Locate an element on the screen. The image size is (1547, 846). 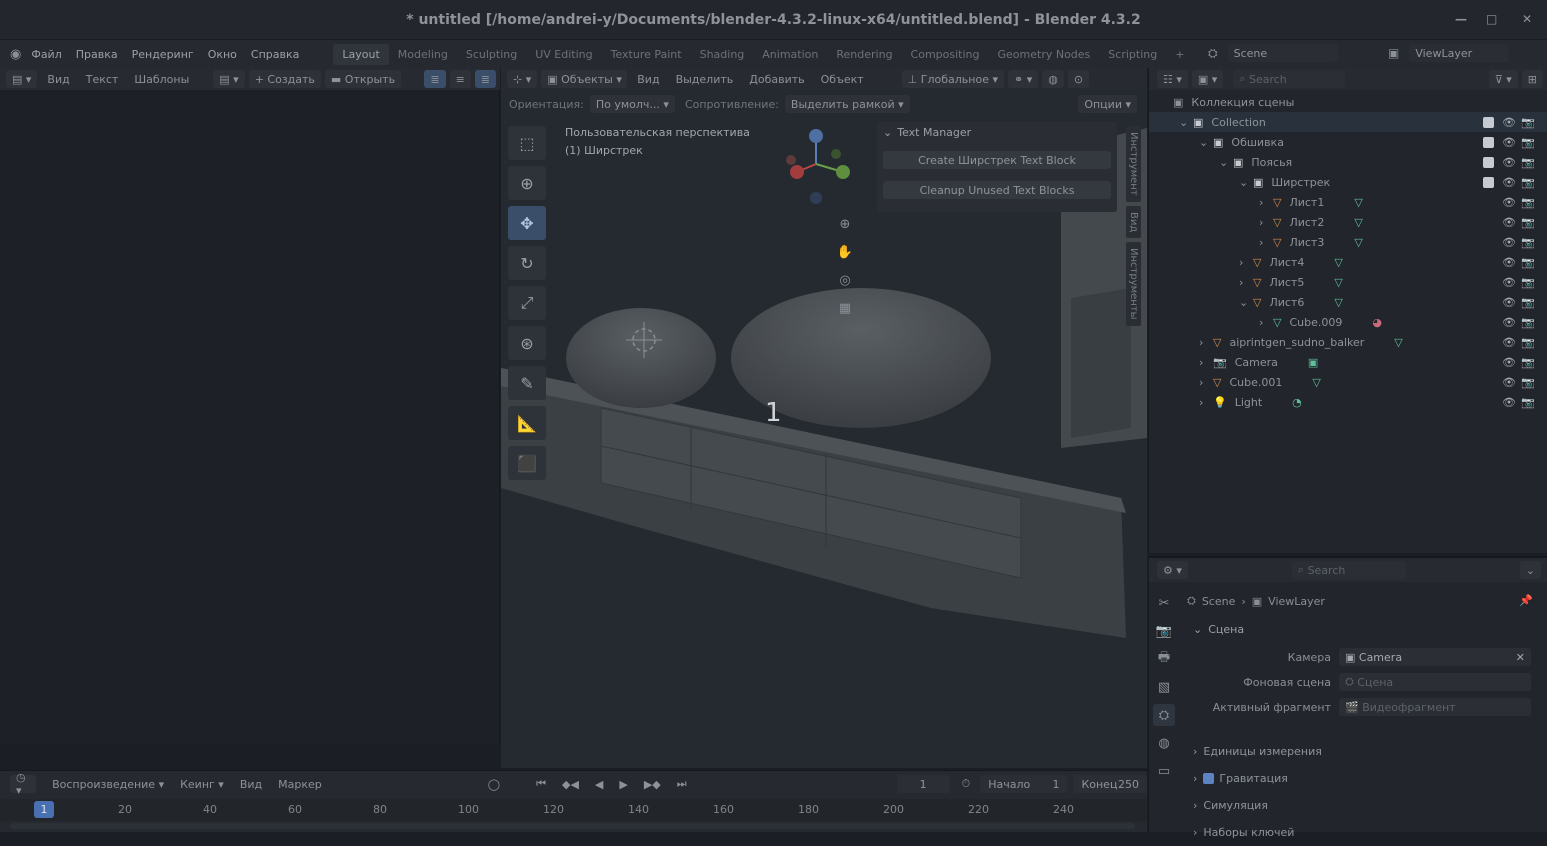
menu-window: Окно is located at coordinates (222, 54).